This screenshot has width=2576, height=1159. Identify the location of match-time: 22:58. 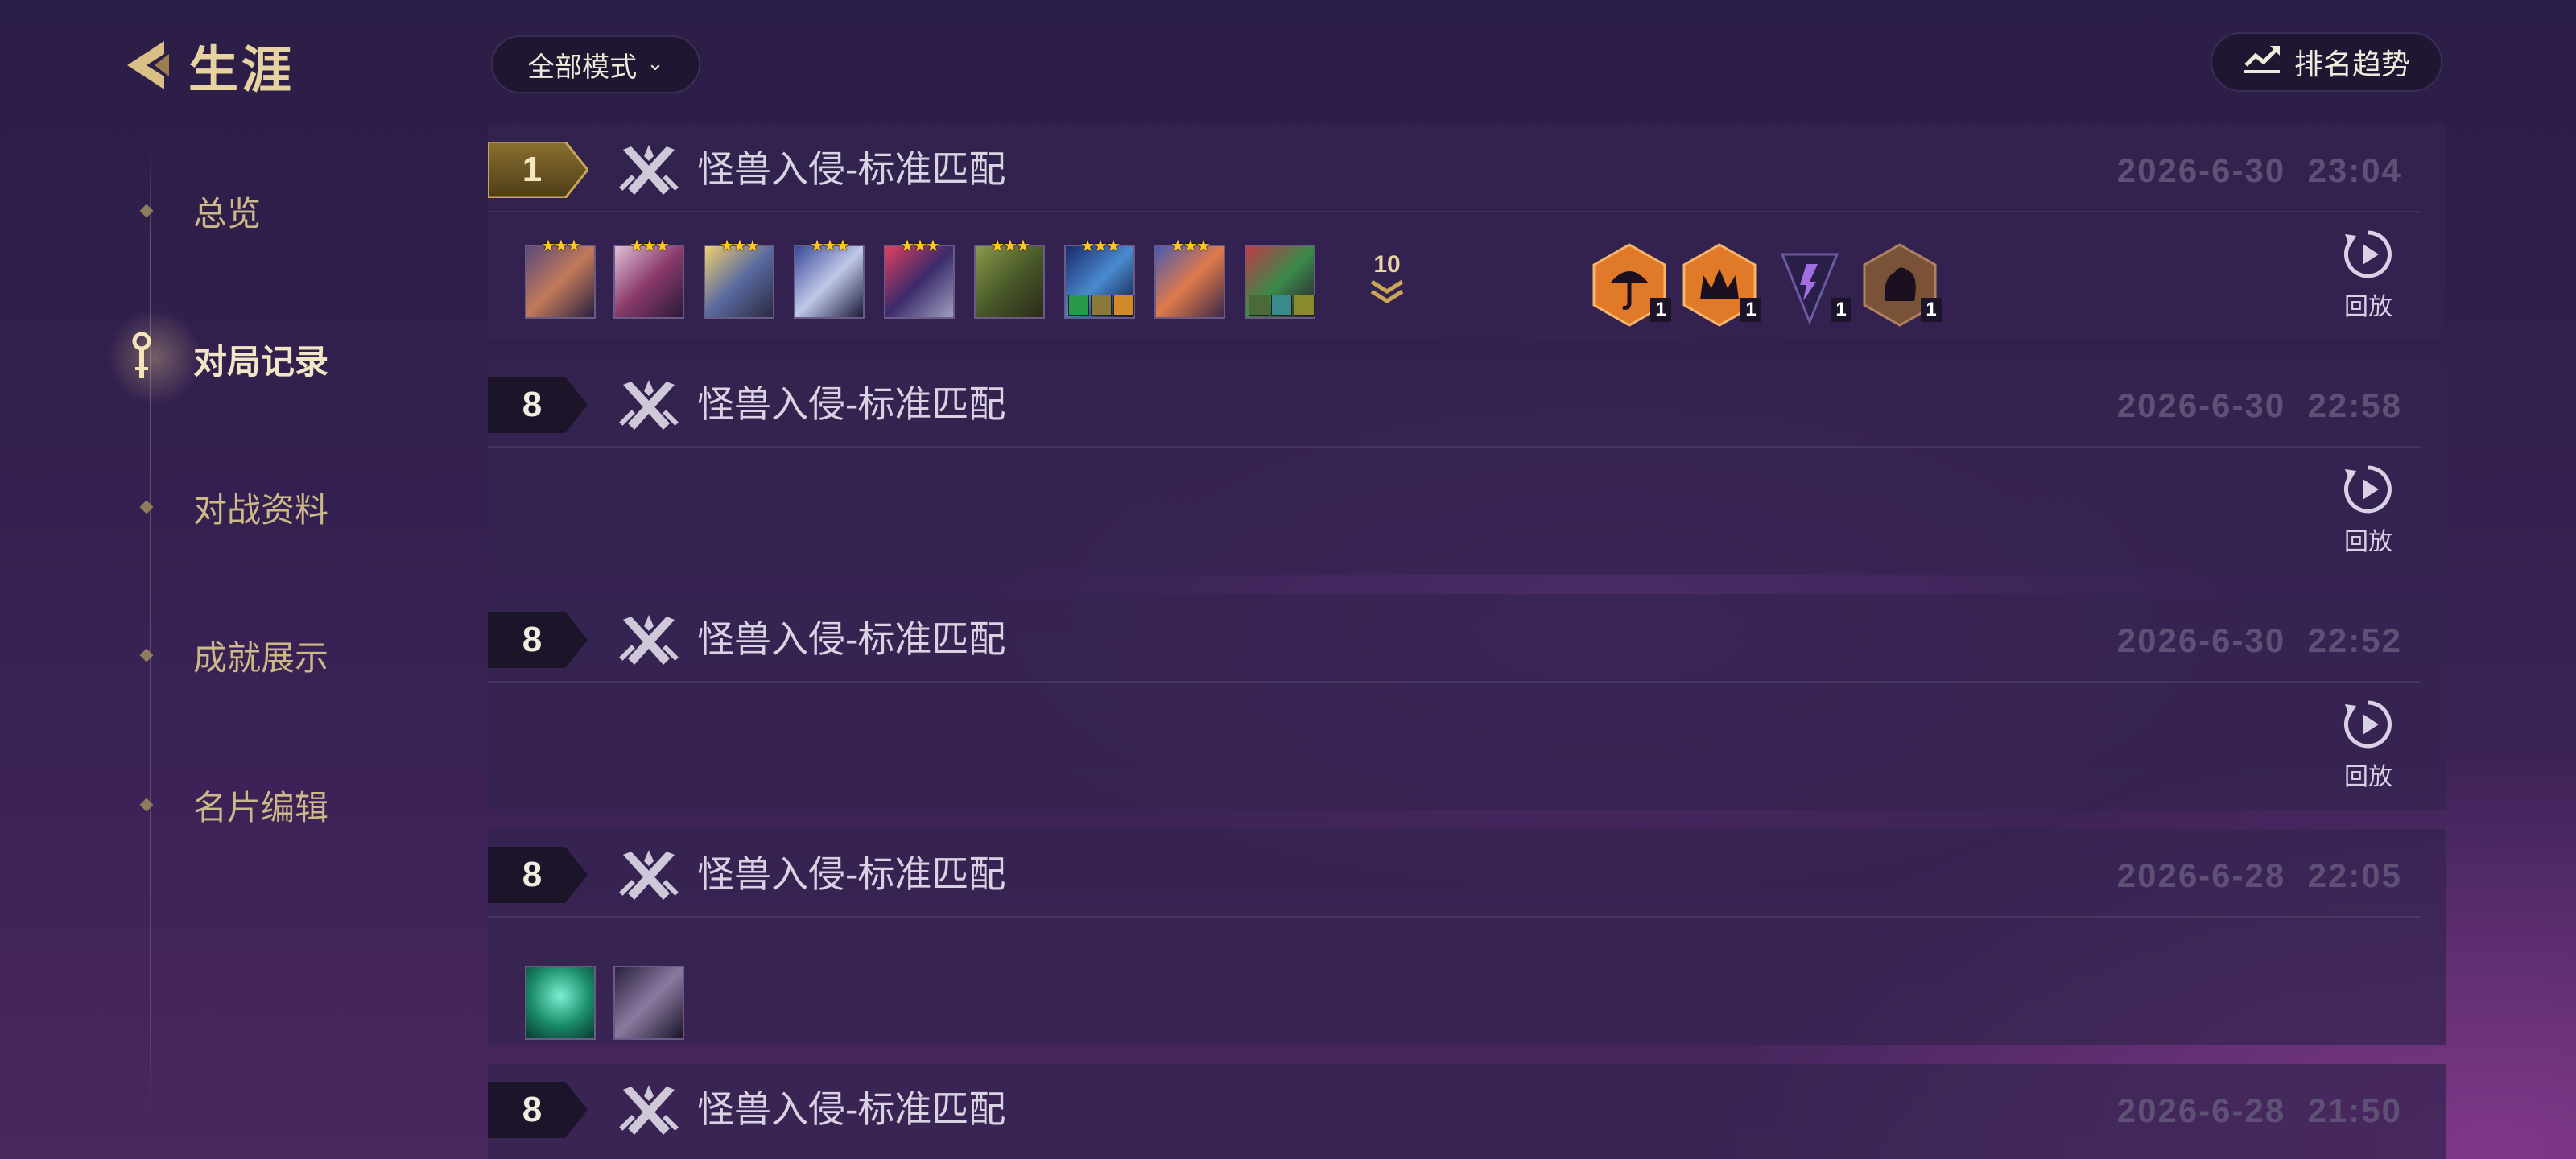
(2354, 405).